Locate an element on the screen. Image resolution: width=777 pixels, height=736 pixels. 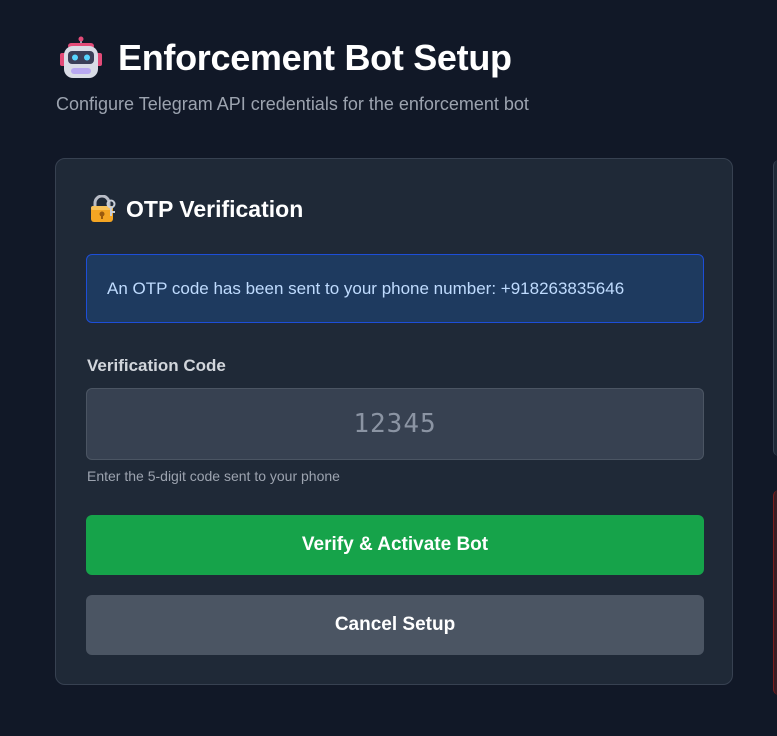
adjacent-panel-edge is located at coordinates (775, 308).